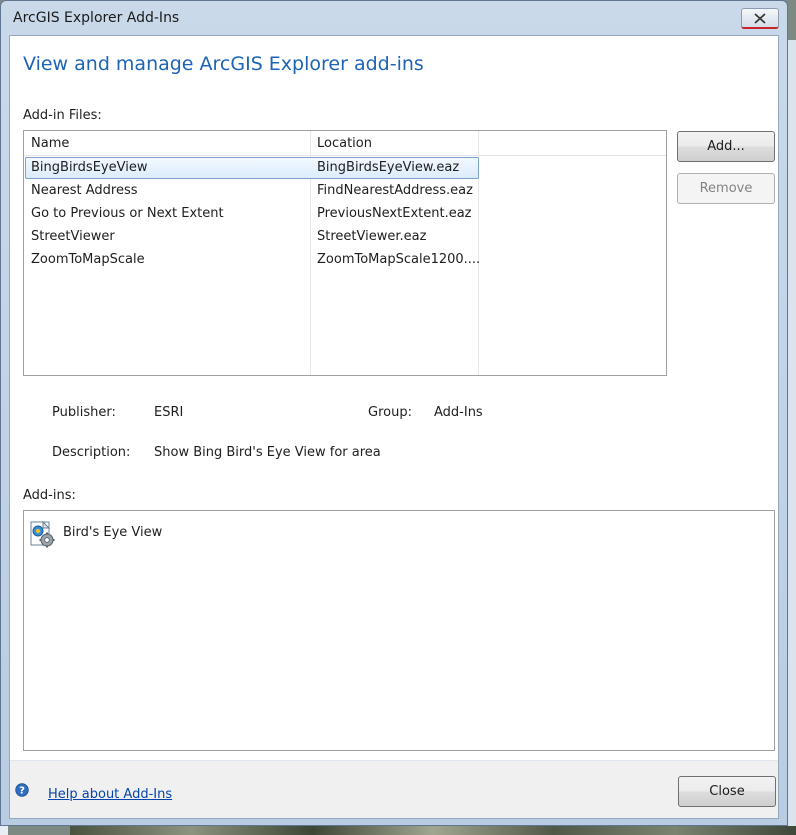  Describe the element at coordinates (433, 830) in the screenshot. I see `background-map-strip` at that location.